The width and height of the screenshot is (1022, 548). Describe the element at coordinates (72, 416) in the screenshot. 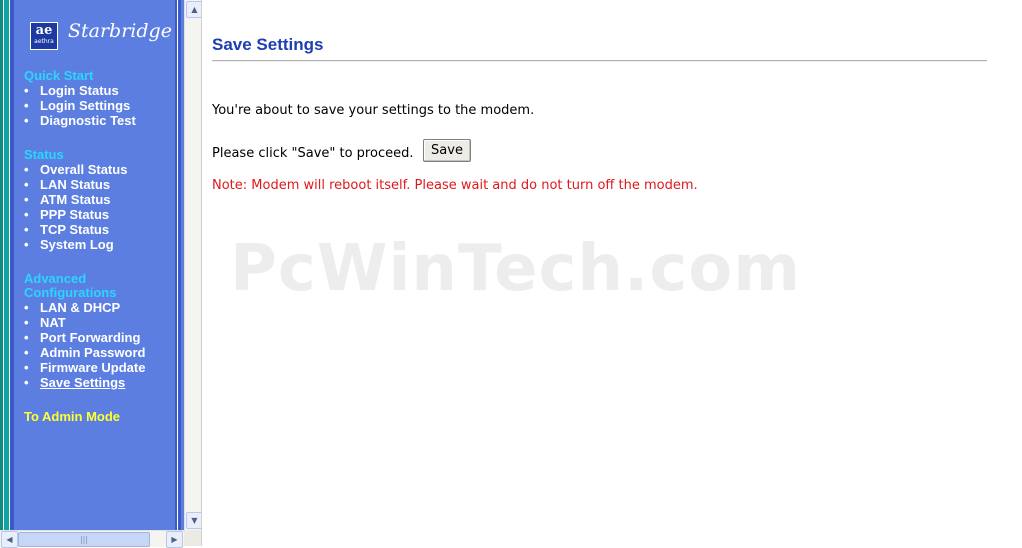

I see `to-admin-mode-link: To Admin Mode` at that location.